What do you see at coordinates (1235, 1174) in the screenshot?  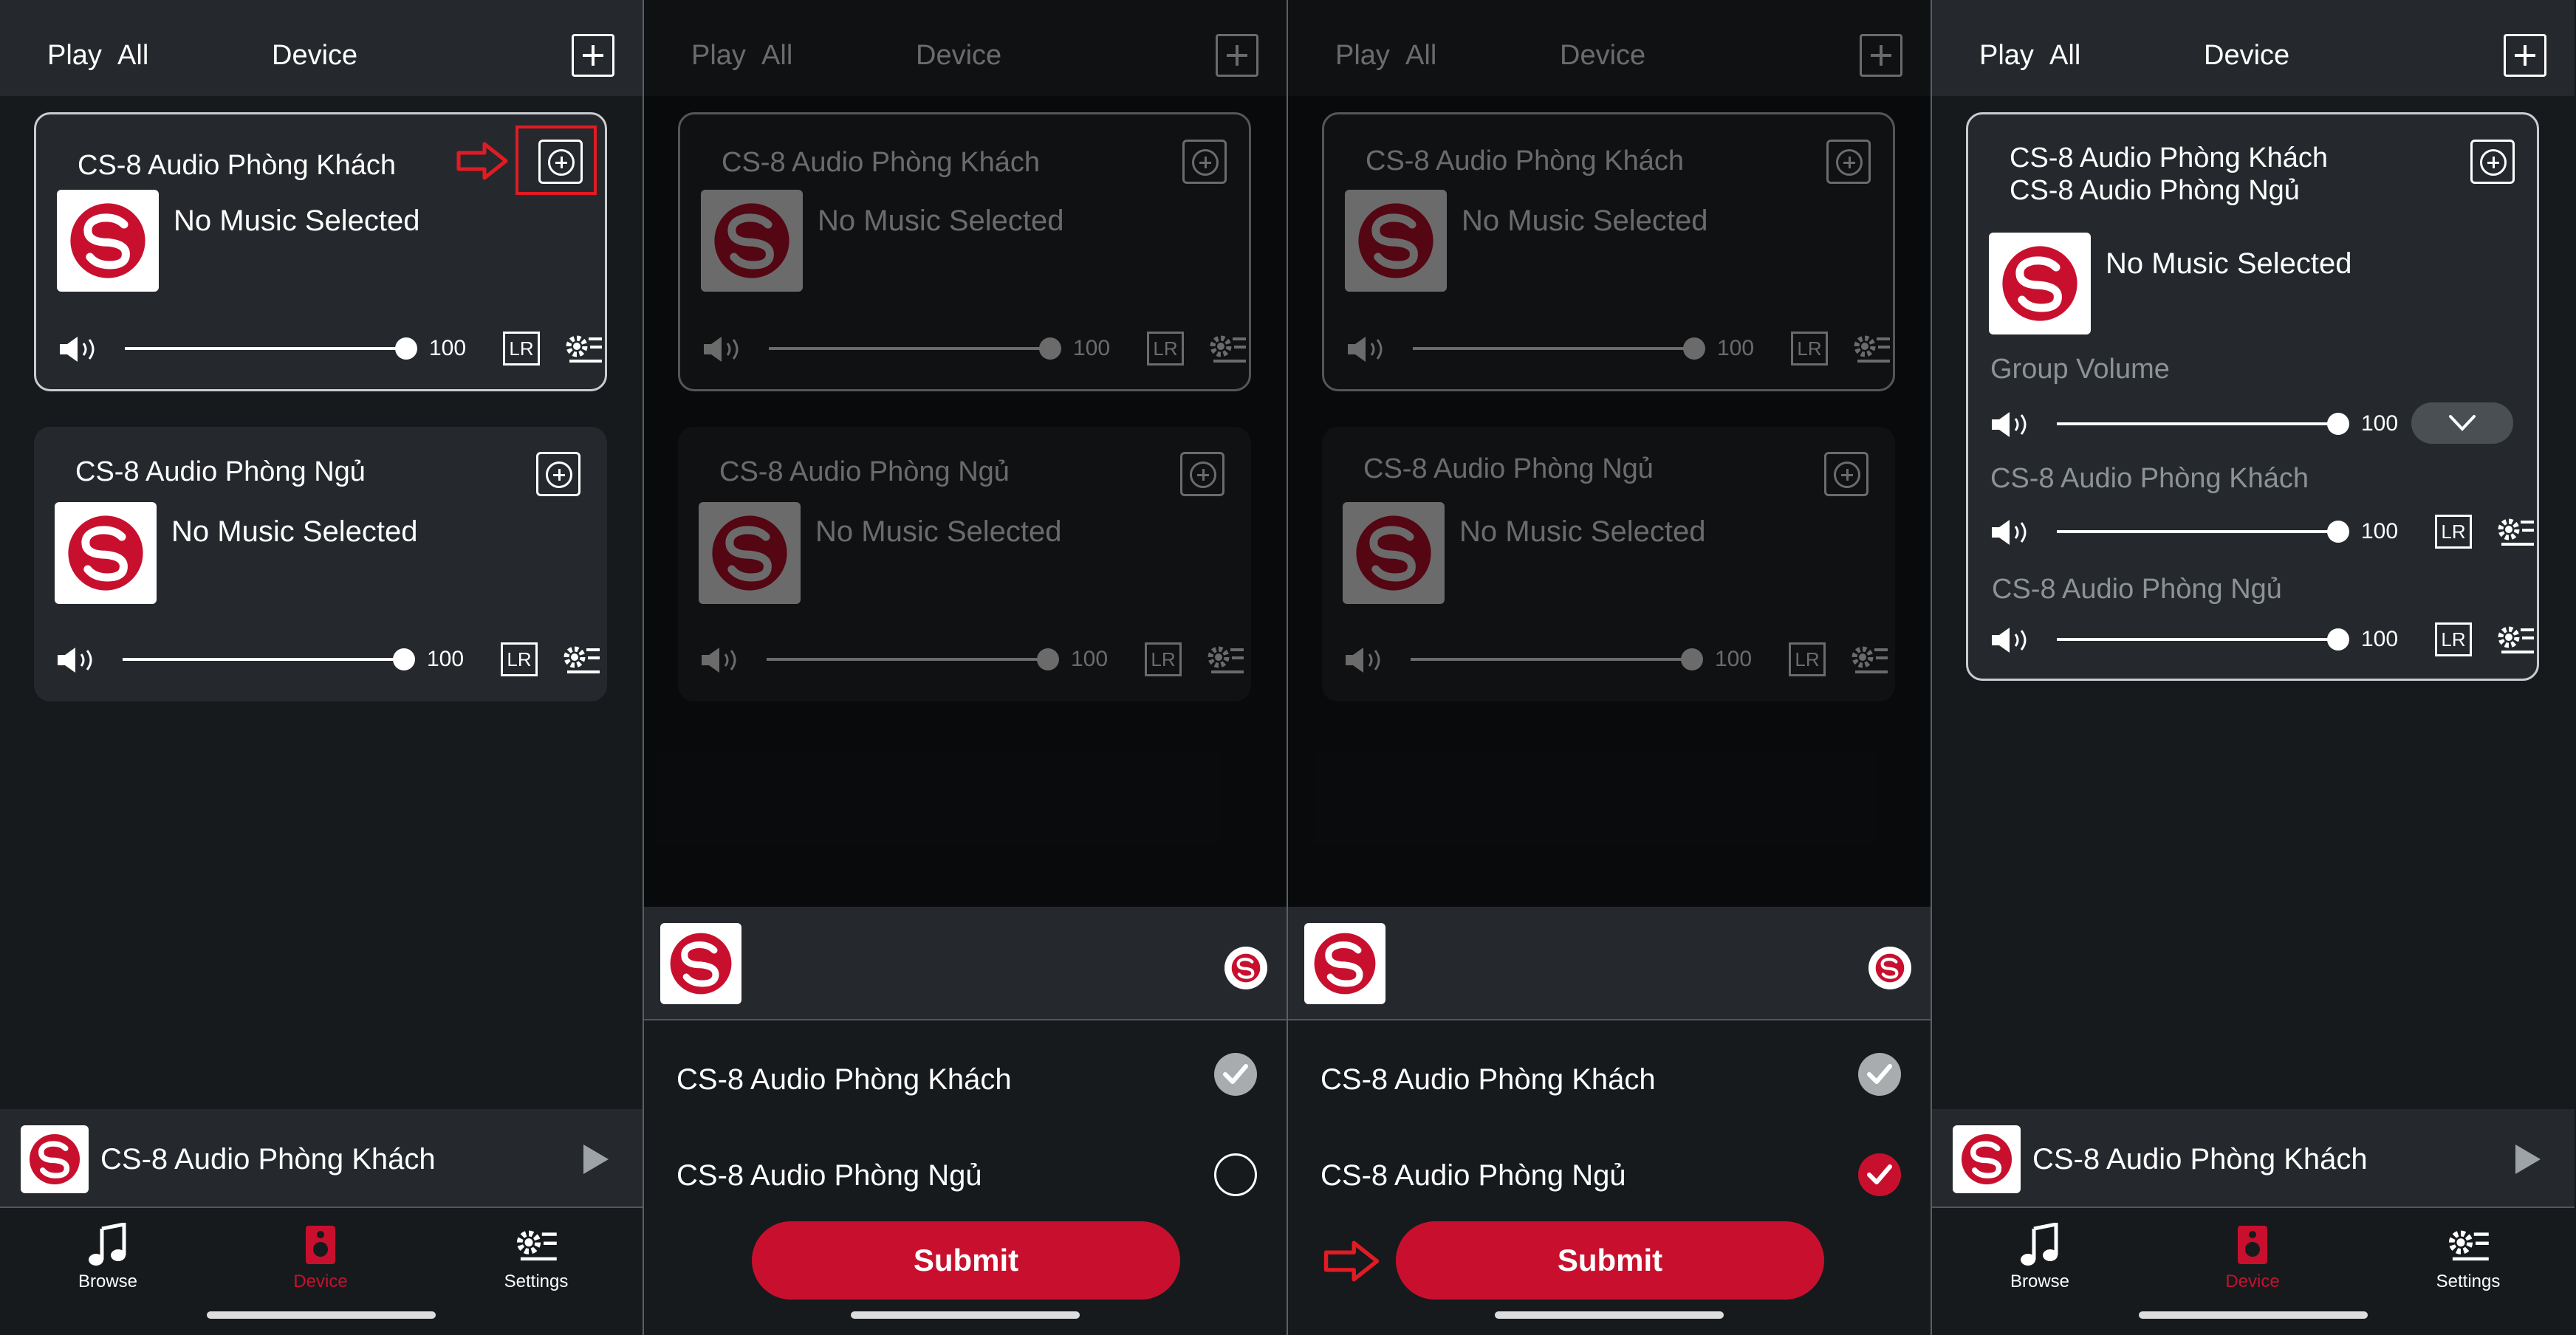 I see `unchecked-radio-icon` at bounding box center [1235, 1174].